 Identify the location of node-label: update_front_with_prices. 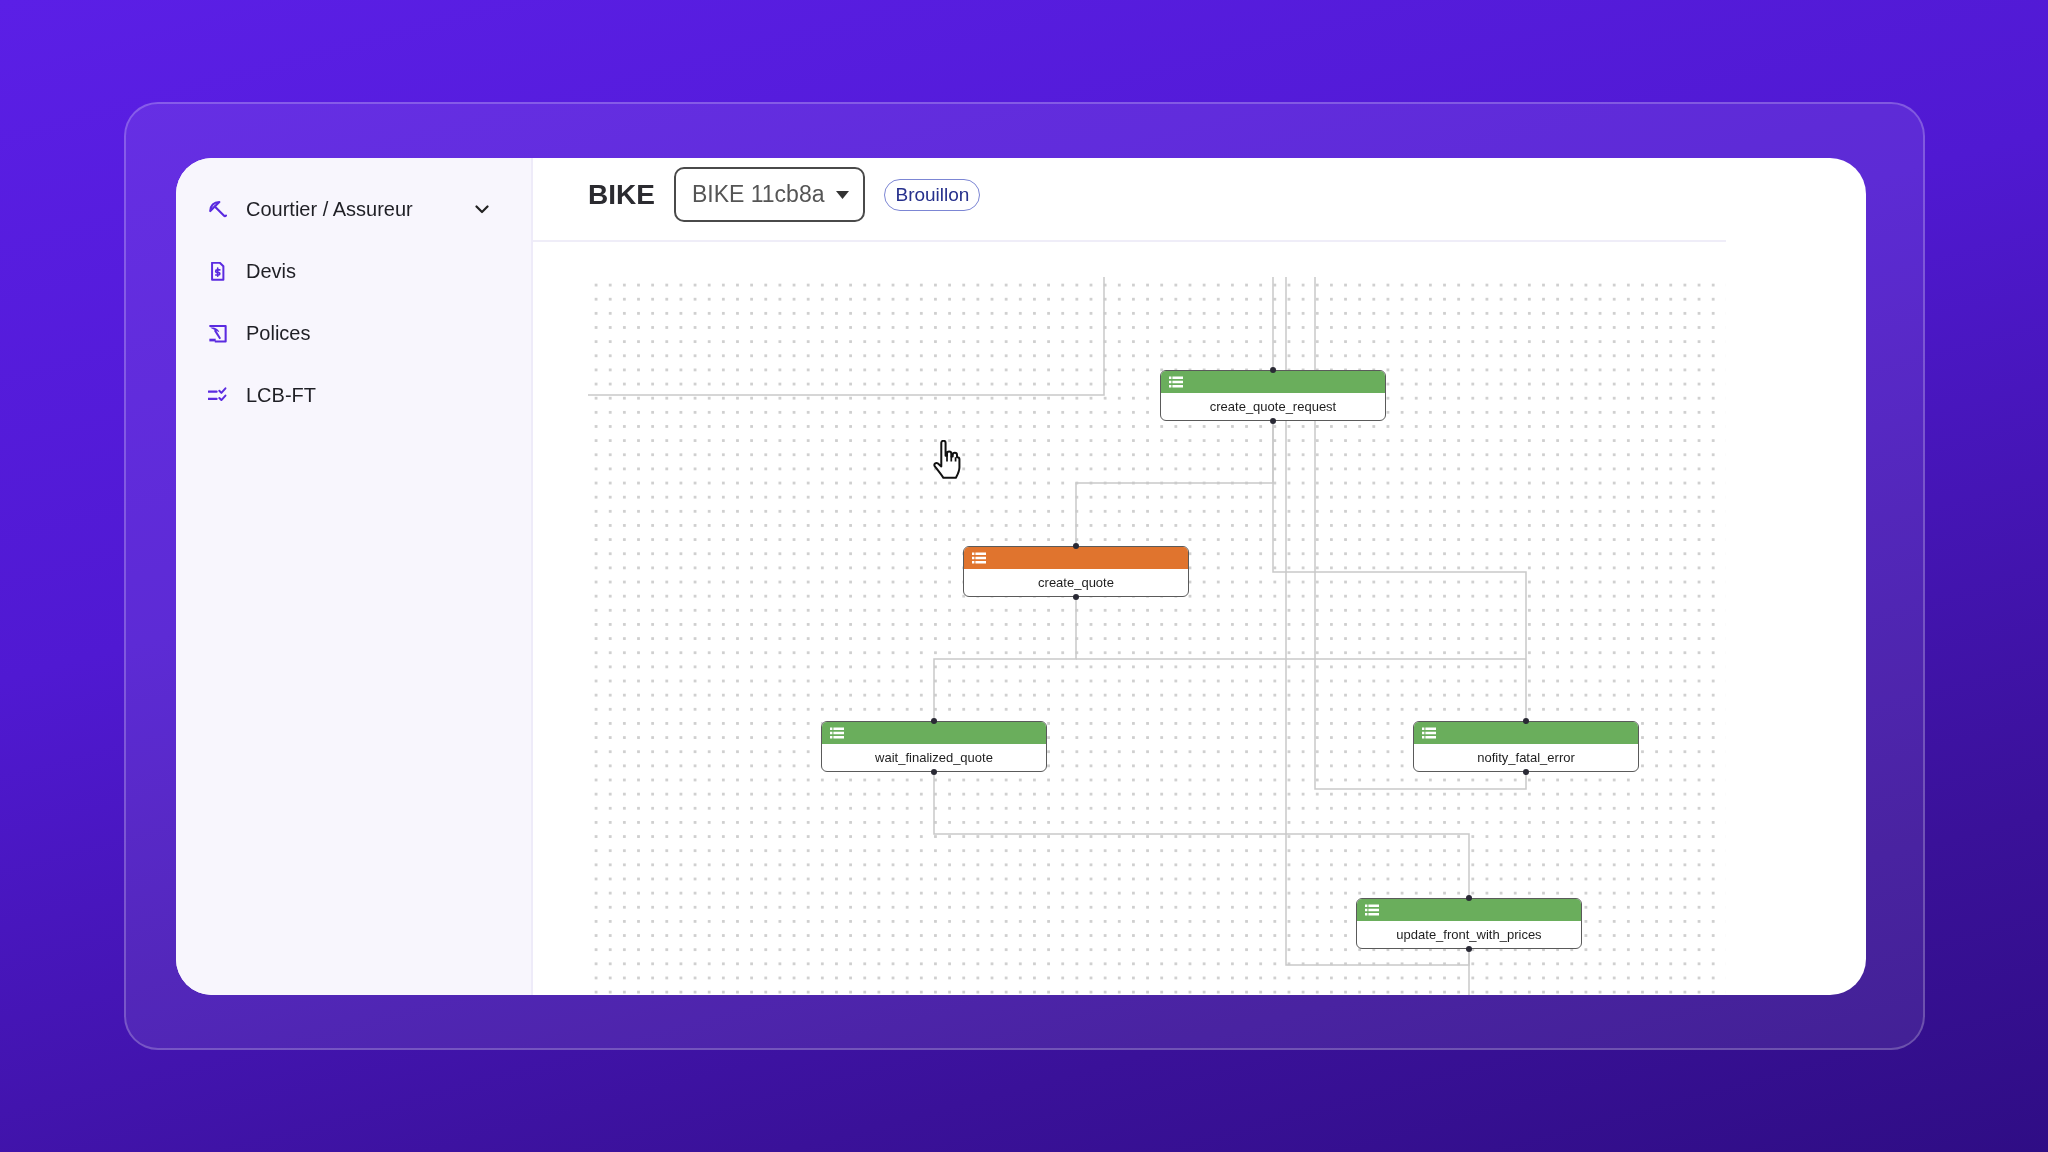
(1469, 934).